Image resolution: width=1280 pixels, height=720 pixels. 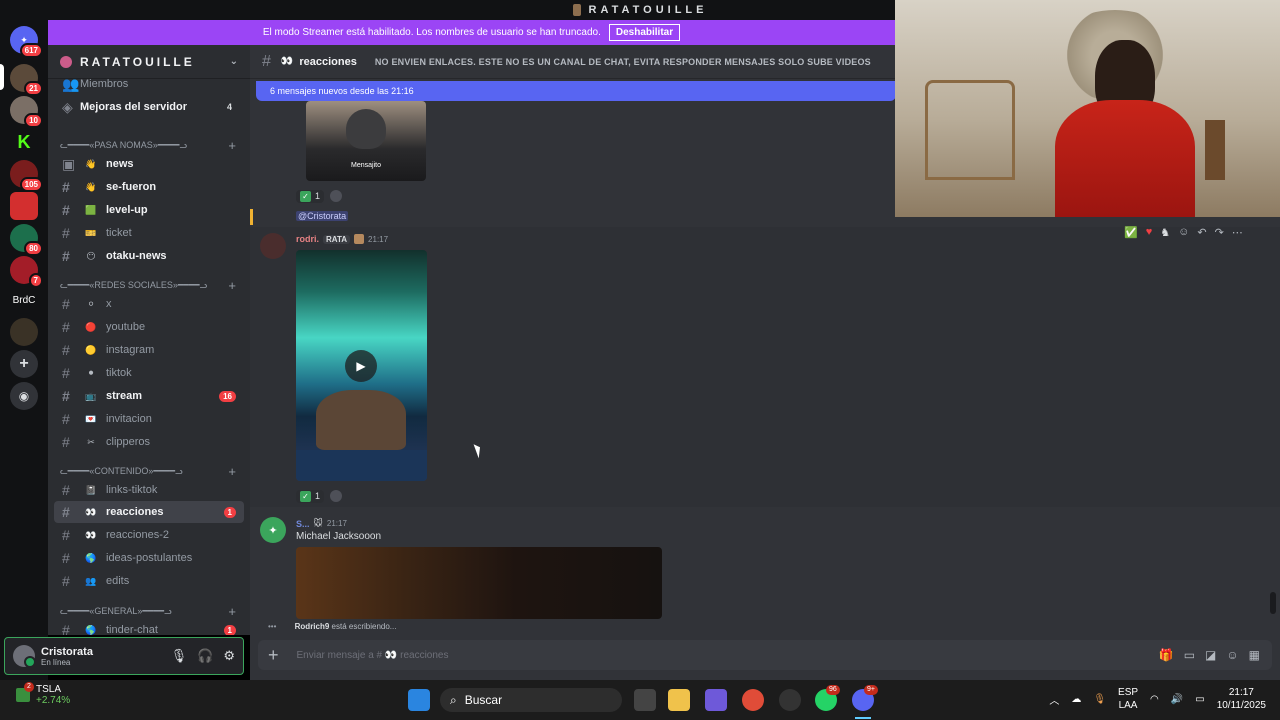 I want to click on headphones-icon: 🎧, so click(x=205, y=656).